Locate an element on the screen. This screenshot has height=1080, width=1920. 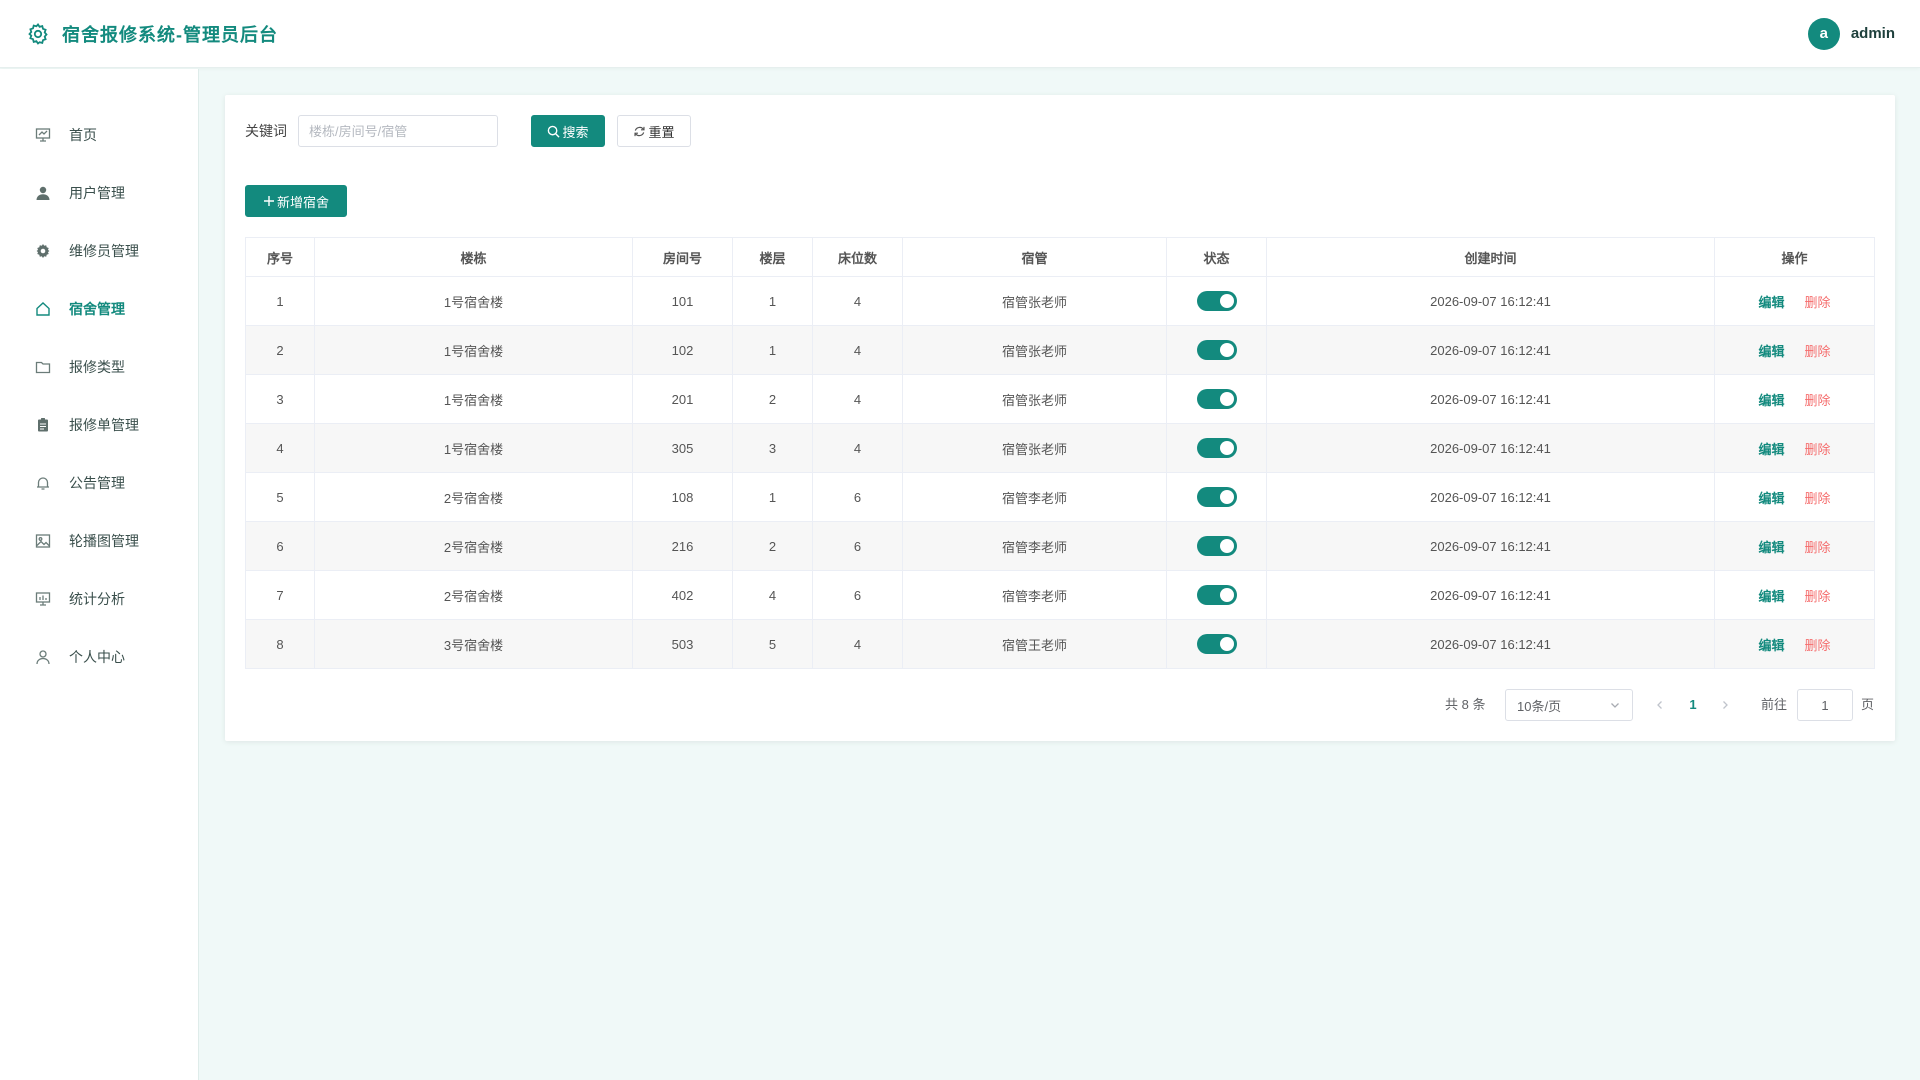
cell-manager: 宿管王老师 is located at coordinates (1034, 644).